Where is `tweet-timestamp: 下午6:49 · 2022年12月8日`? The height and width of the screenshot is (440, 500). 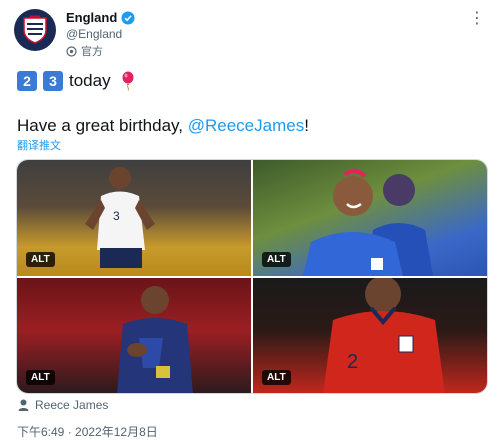
tweet-timestamp: 下午6:49 · 2022年12月8日 is located at coordinates (87, 431).